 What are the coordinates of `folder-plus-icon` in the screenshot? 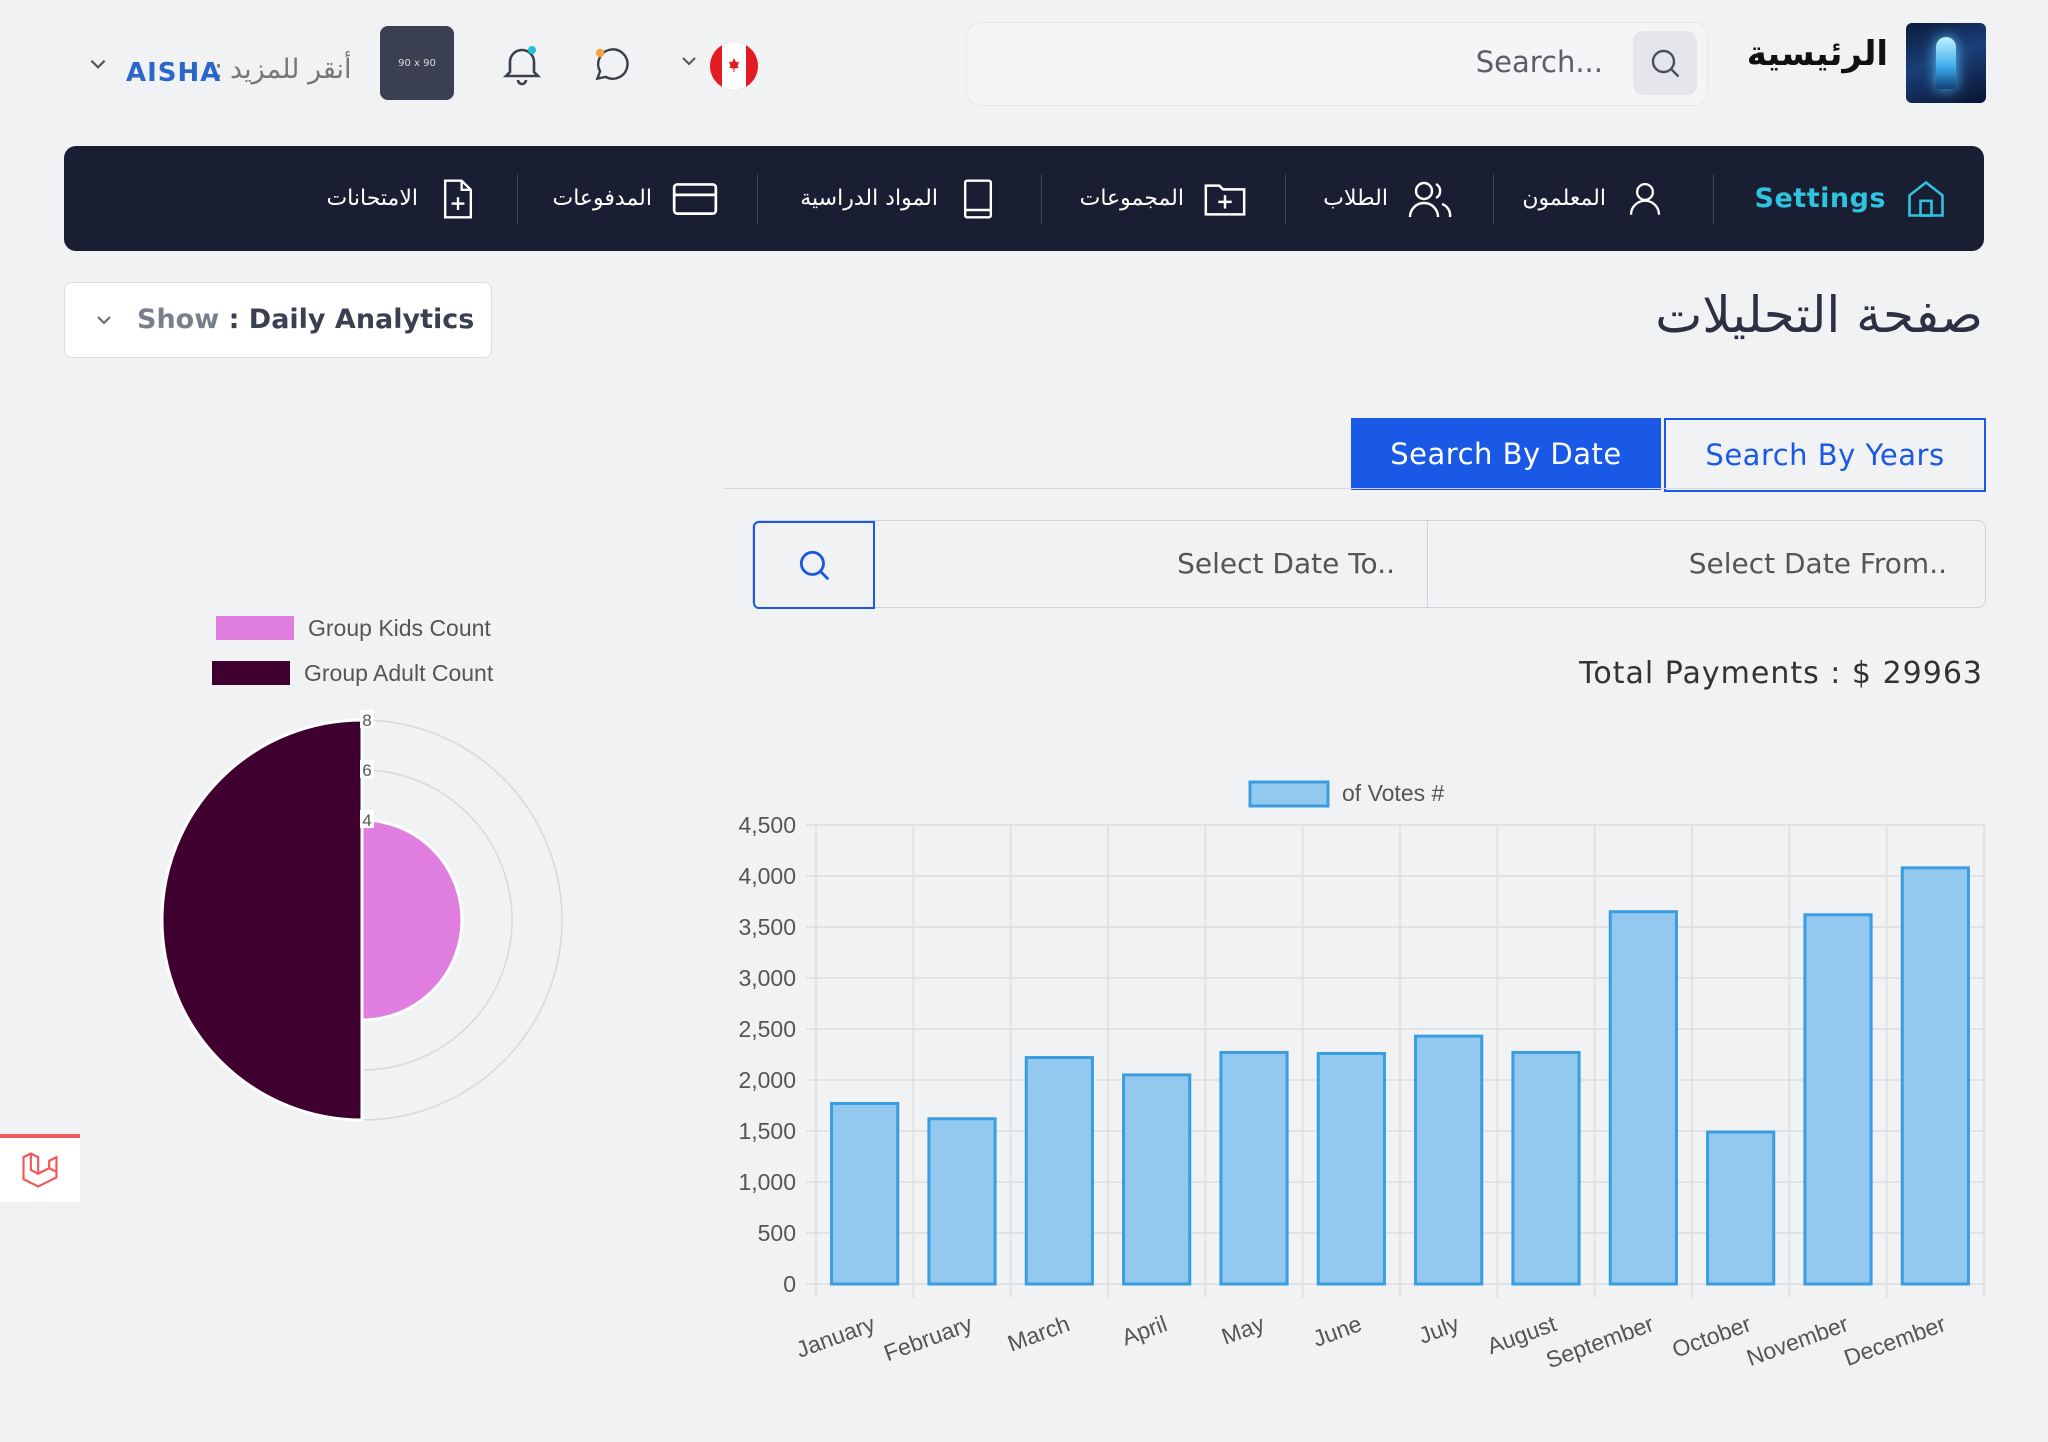 It's located at (1225, 199).